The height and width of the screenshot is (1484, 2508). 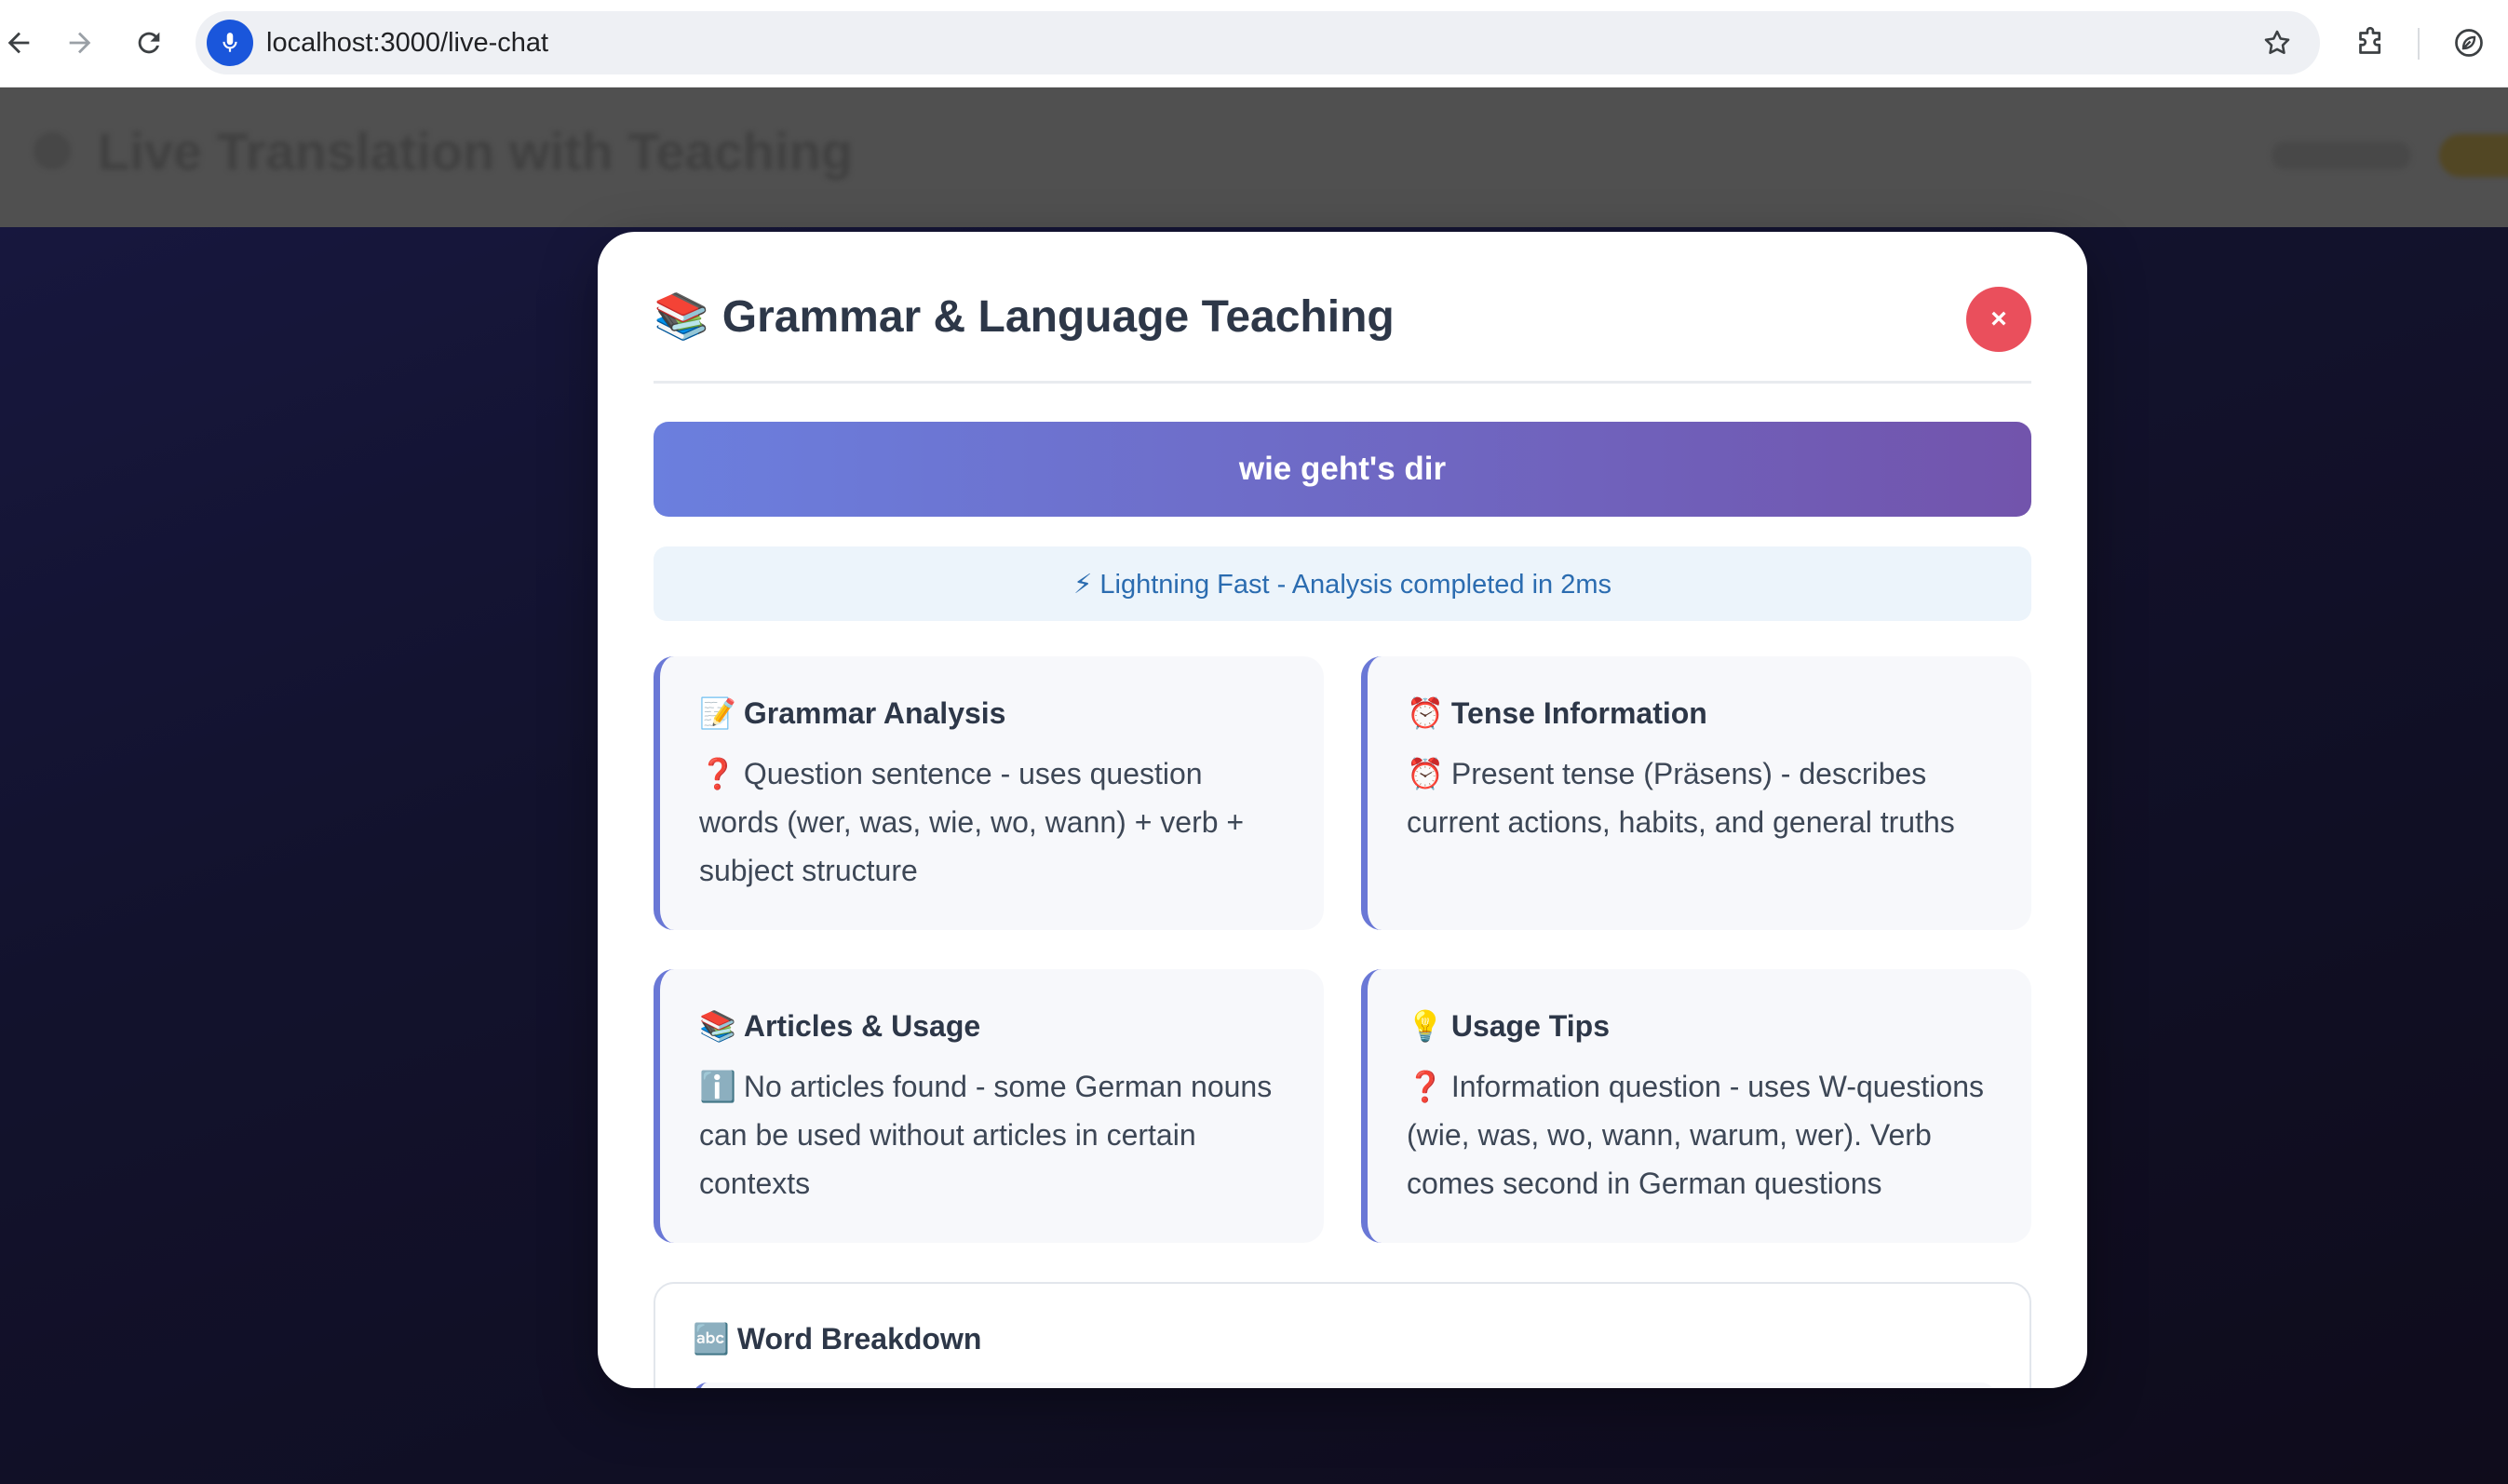 What do you see at coordinates (2277, 42) in the screenshot?
I see `star-icon` at bounding box center [2277, 42].